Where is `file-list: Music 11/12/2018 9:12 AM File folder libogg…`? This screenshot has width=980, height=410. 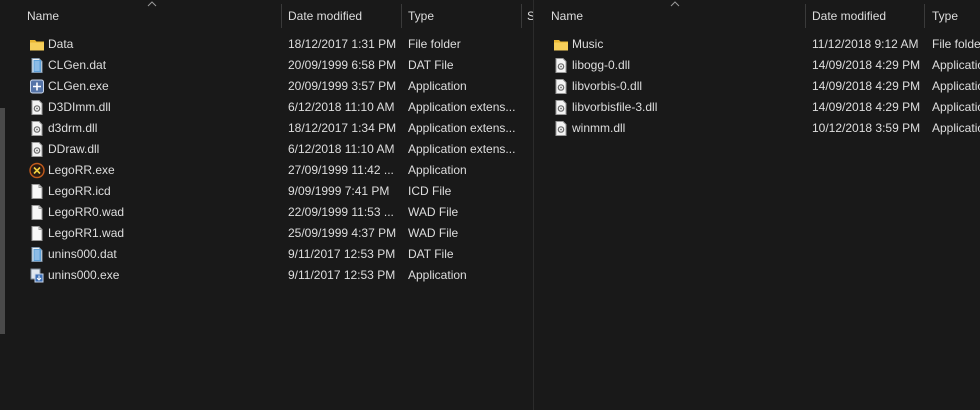
file-list: Music 11/12/2018 9:12 AM File folder libogg… is located at coordinates (757, 86).